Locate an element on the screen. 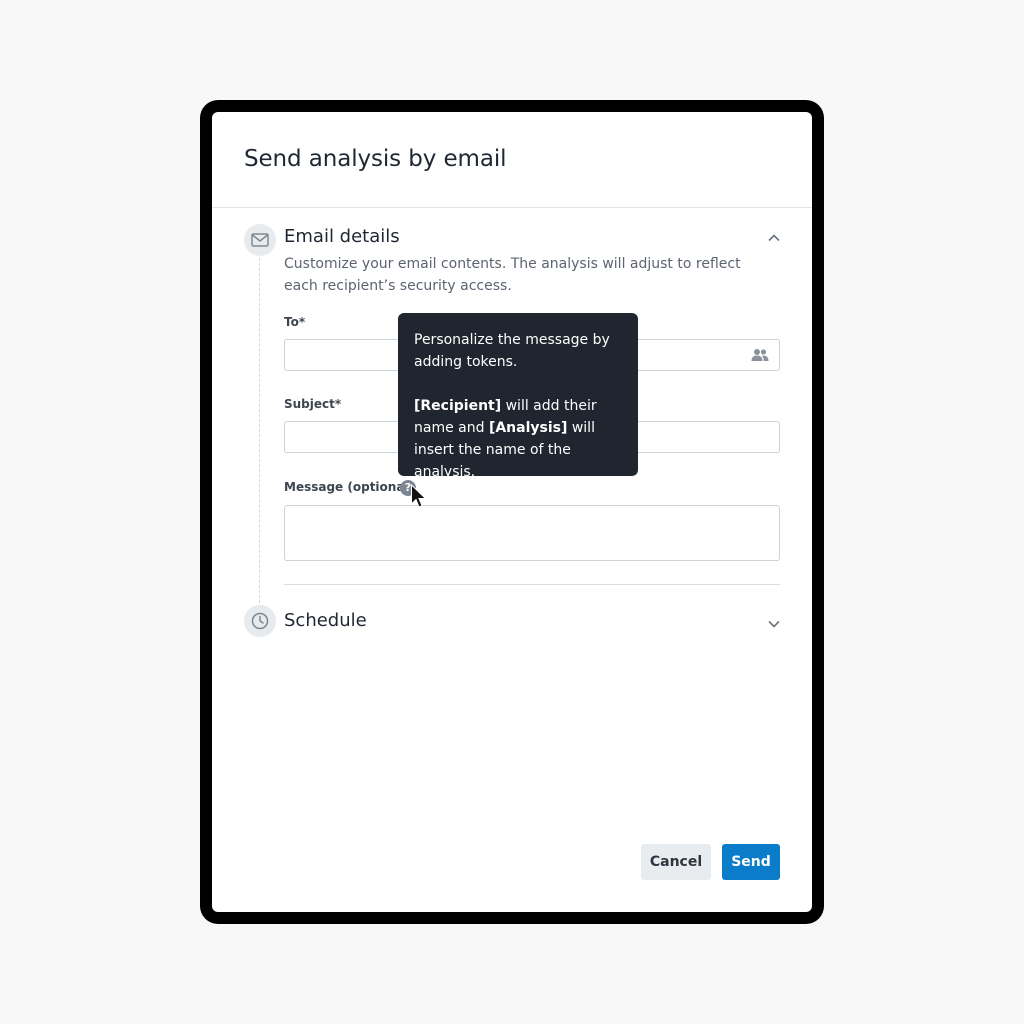  section-divider is located at coordinates (532, 584).